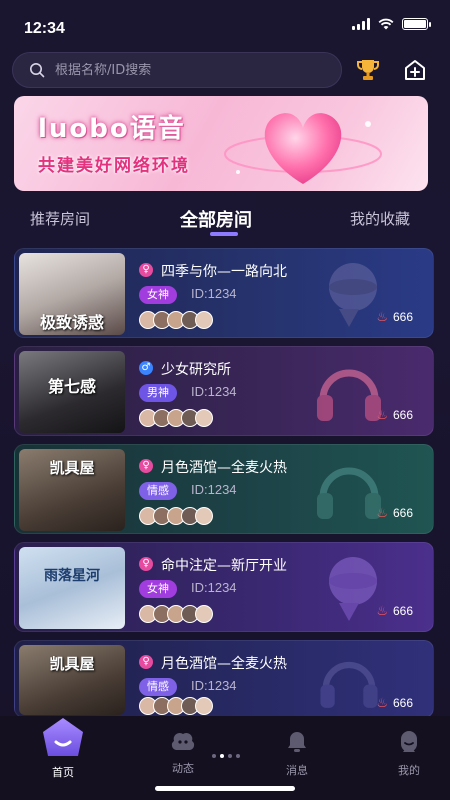  I want to click on banner-title: luobo语音, so click(112, 129).